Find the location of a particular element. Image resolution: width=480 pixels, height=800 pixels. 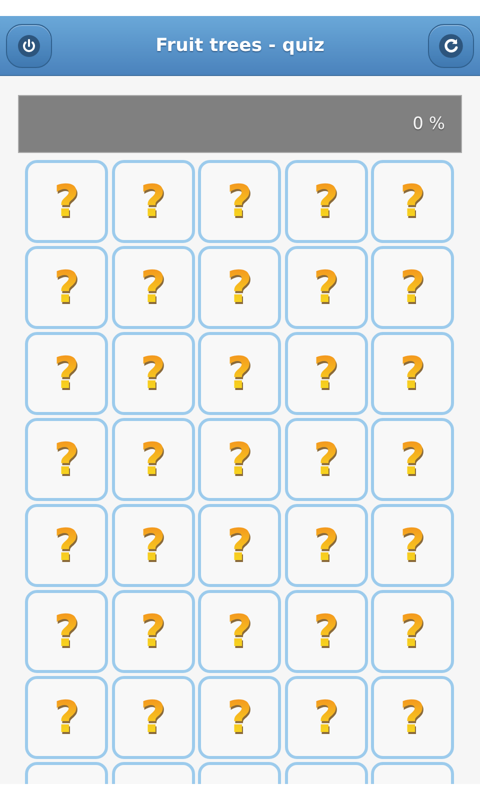

progress-reading: 0 % is located at coordinates (428, 124).